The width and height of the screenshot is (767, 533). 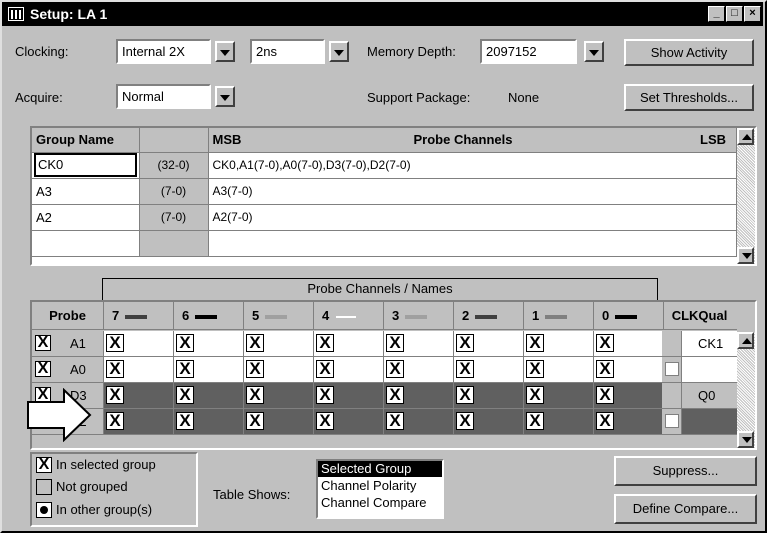 What do you see at coordinates (419, 316) in the screenshot?
I see `bit-header-3: 3` at bounding box center [419, 316].